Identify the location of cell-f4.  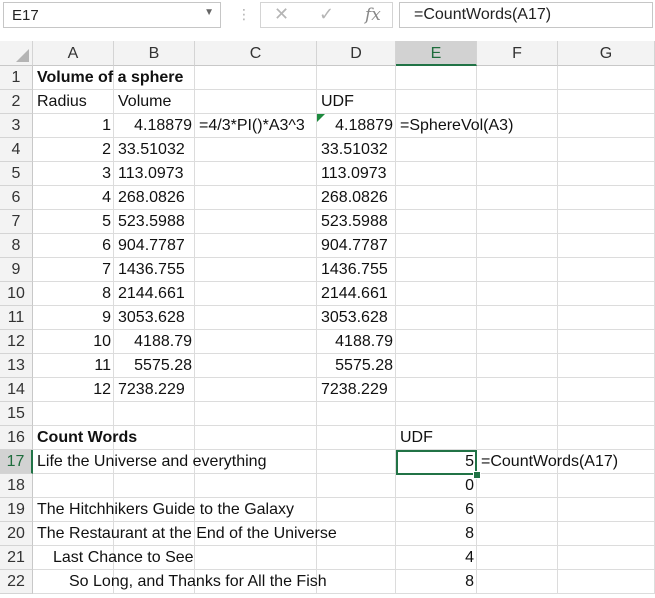
(517, 150).